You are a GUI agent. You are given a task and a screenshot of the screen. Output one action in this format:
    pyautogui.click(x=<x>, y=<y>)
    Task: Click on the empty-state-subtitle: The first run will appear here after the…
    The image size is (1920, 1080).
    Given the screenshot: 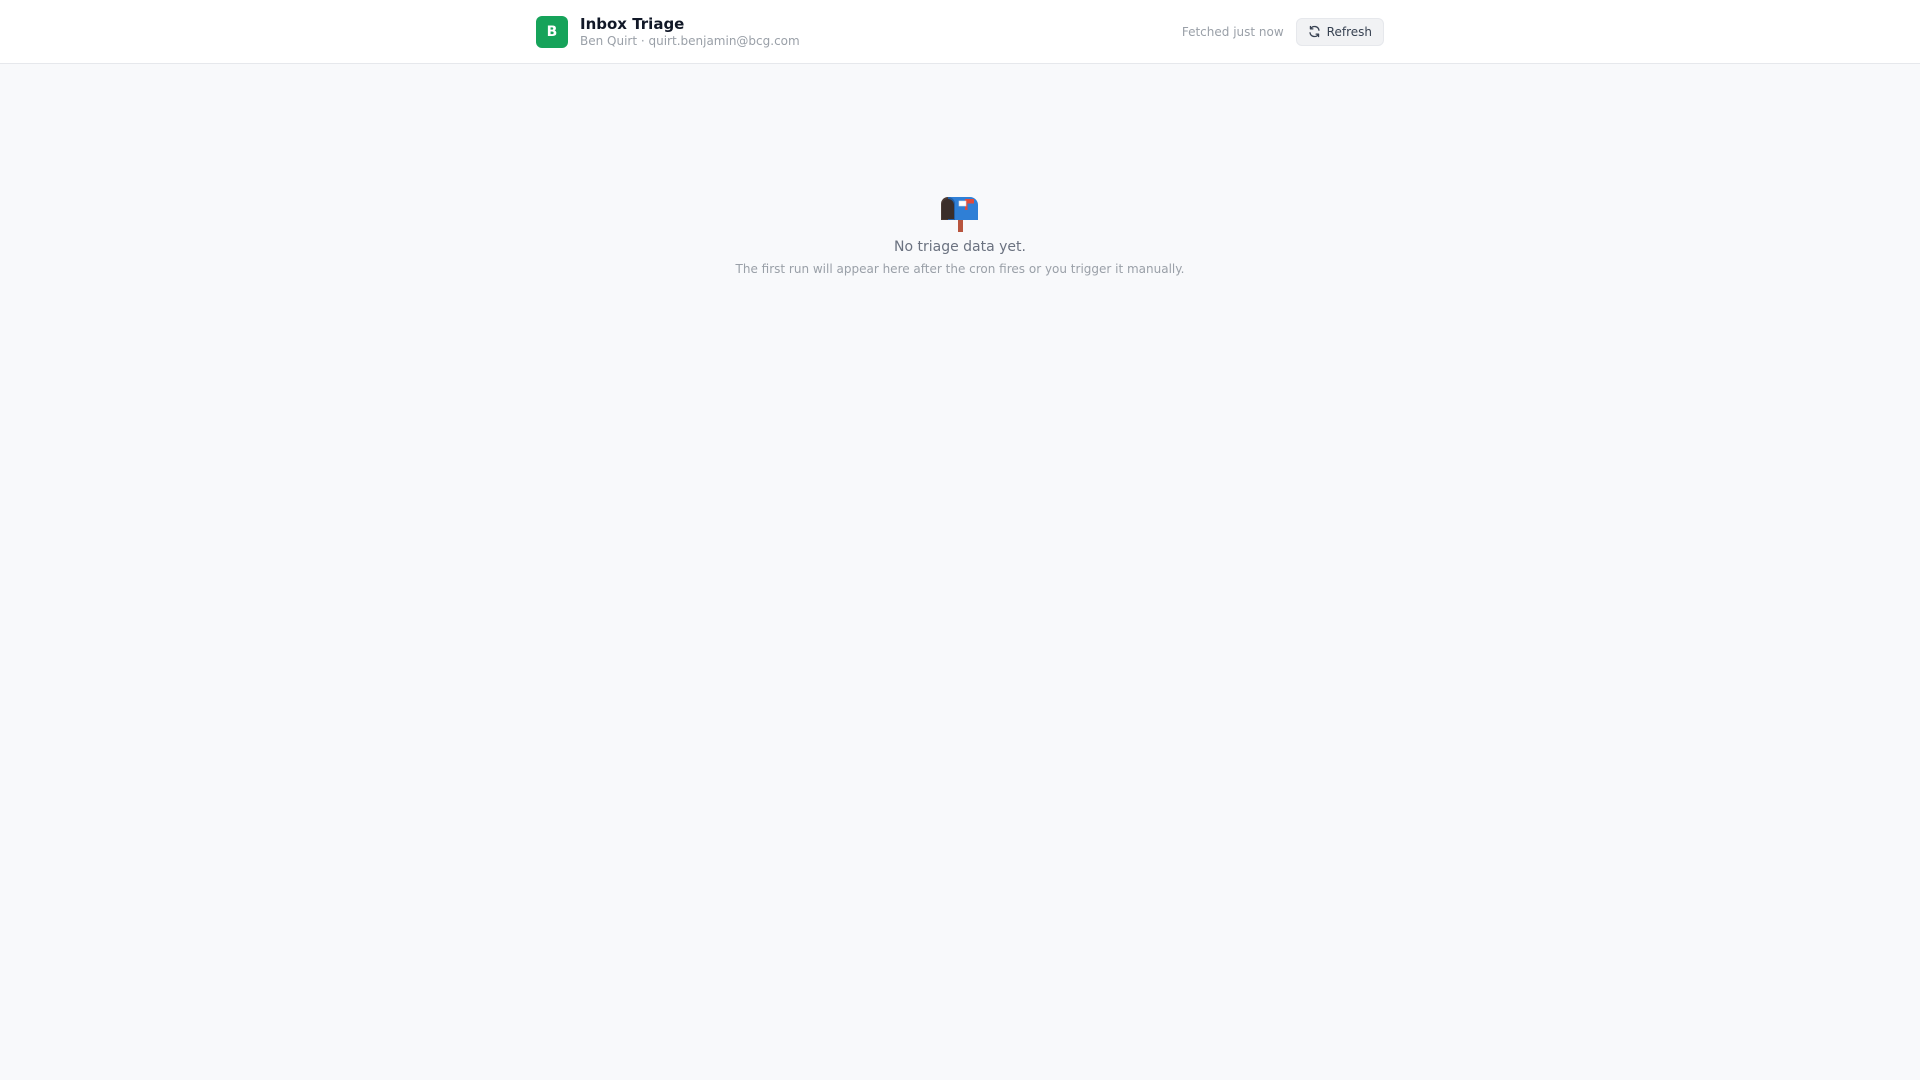 What is the action you would take?
    pyautogui.click(x=960, y=269)
    